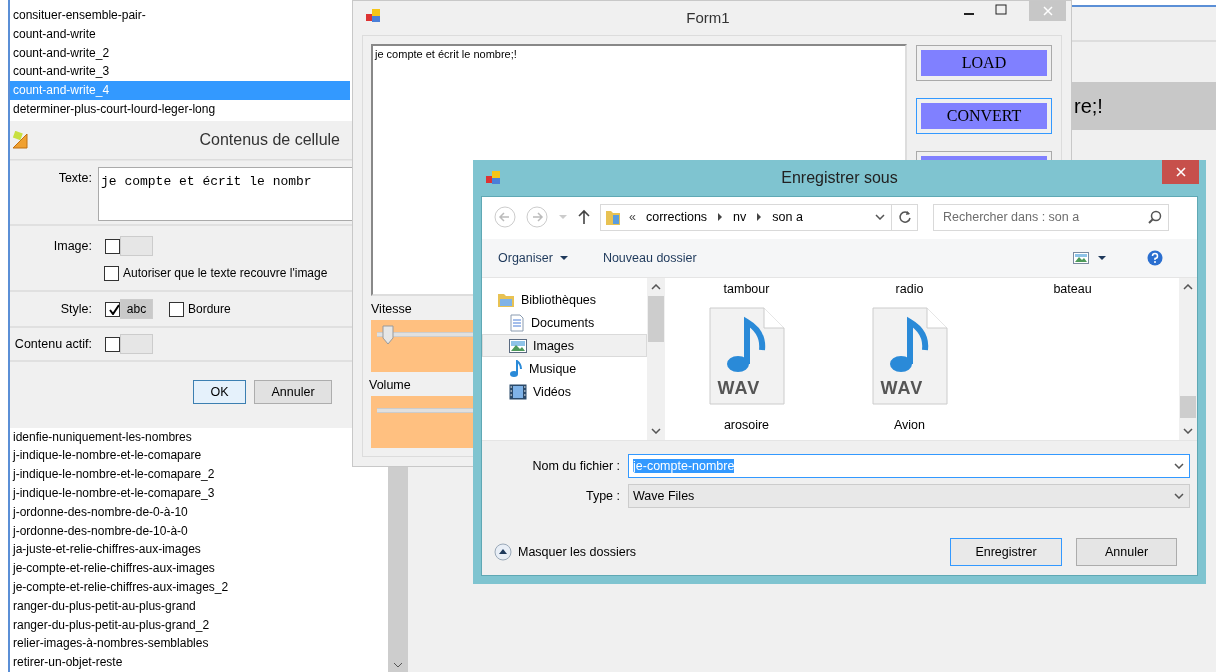  What do you see at coordinates (984, 63) in the screenshot?
I see `action-button: LOAD` at bounding box center [984, 63].